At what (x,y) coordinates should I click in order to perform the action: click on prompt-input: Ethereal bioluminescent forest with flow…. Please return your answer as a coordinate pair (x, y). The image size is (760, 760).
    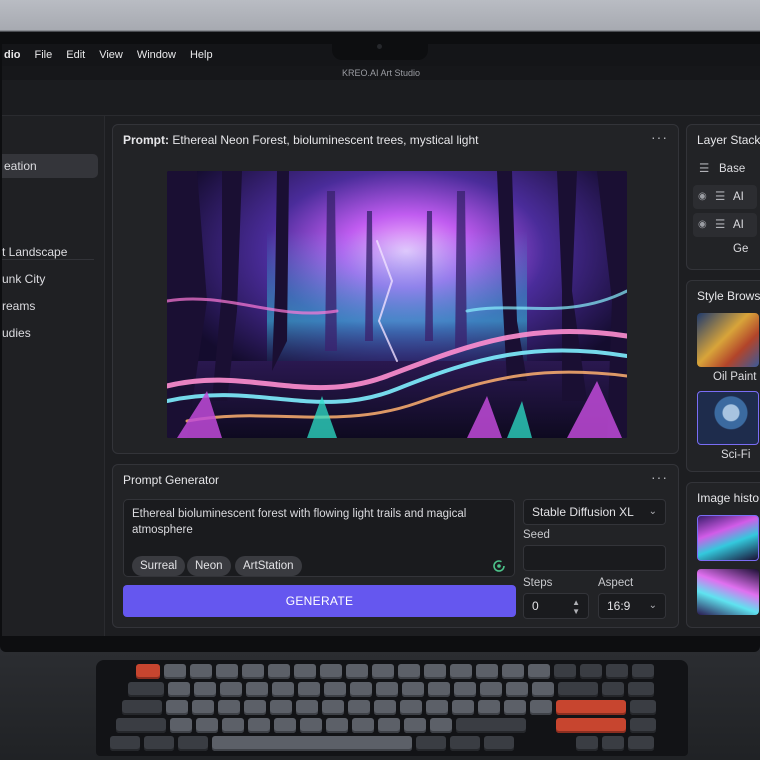
    Looking at the image, I should click on (319, 538).